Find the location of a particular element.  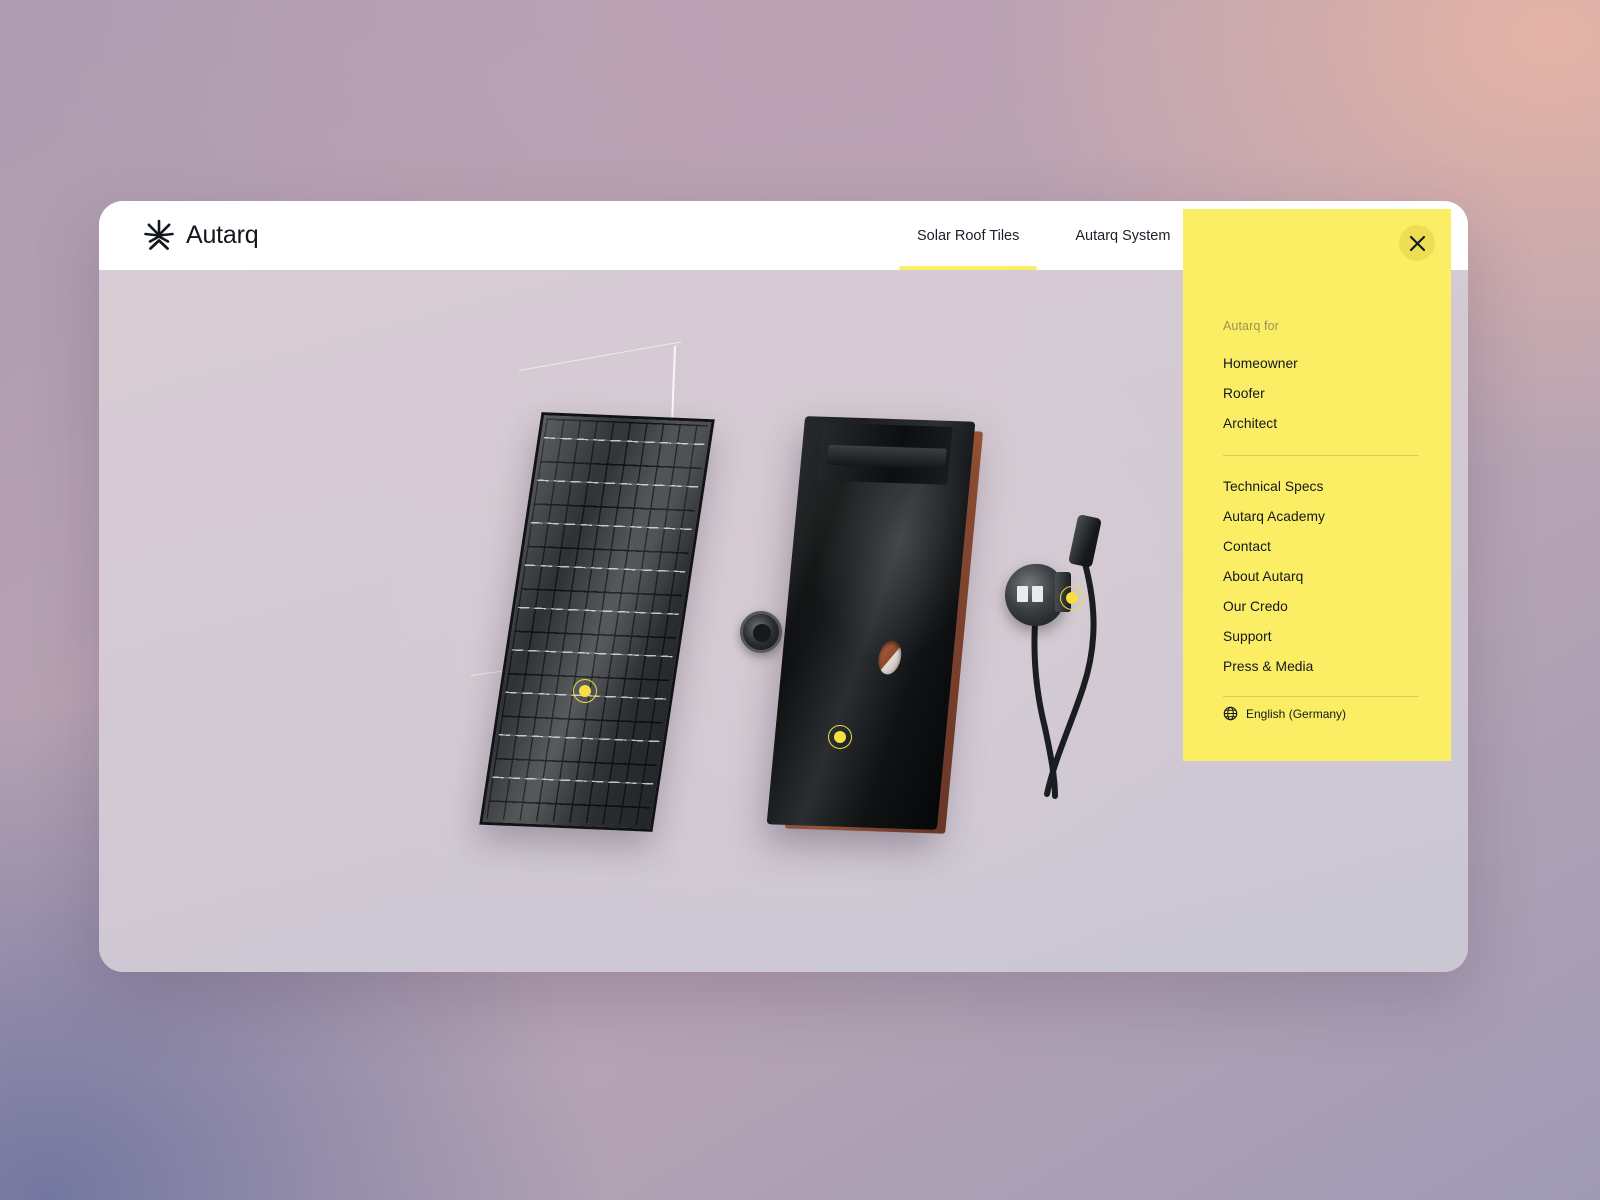

globe-icon is located at coordinates (1230, 713).